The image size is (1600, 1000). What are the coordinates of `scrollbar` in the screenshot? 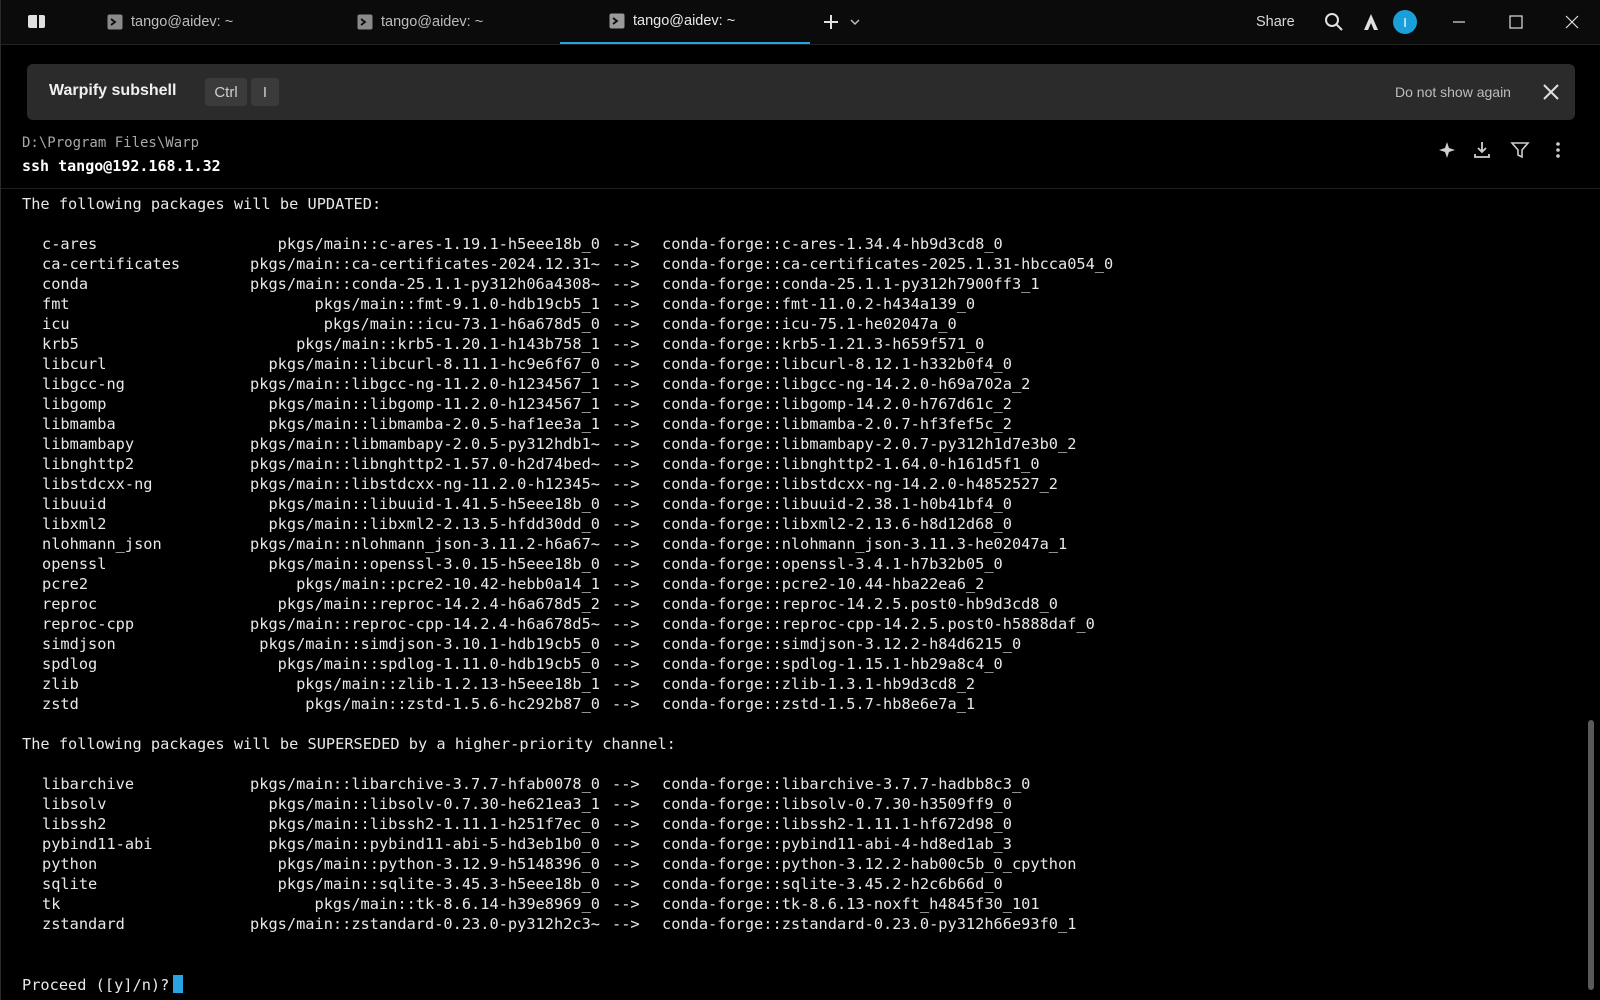 It's located at (1591, 855).